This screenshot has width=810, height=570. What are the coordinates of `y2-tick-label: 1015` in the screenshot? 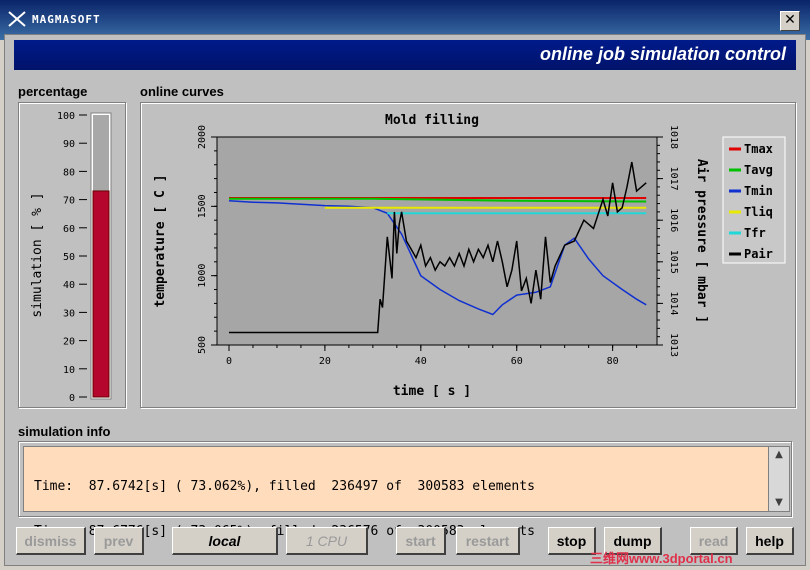 It's located at (673, 262).